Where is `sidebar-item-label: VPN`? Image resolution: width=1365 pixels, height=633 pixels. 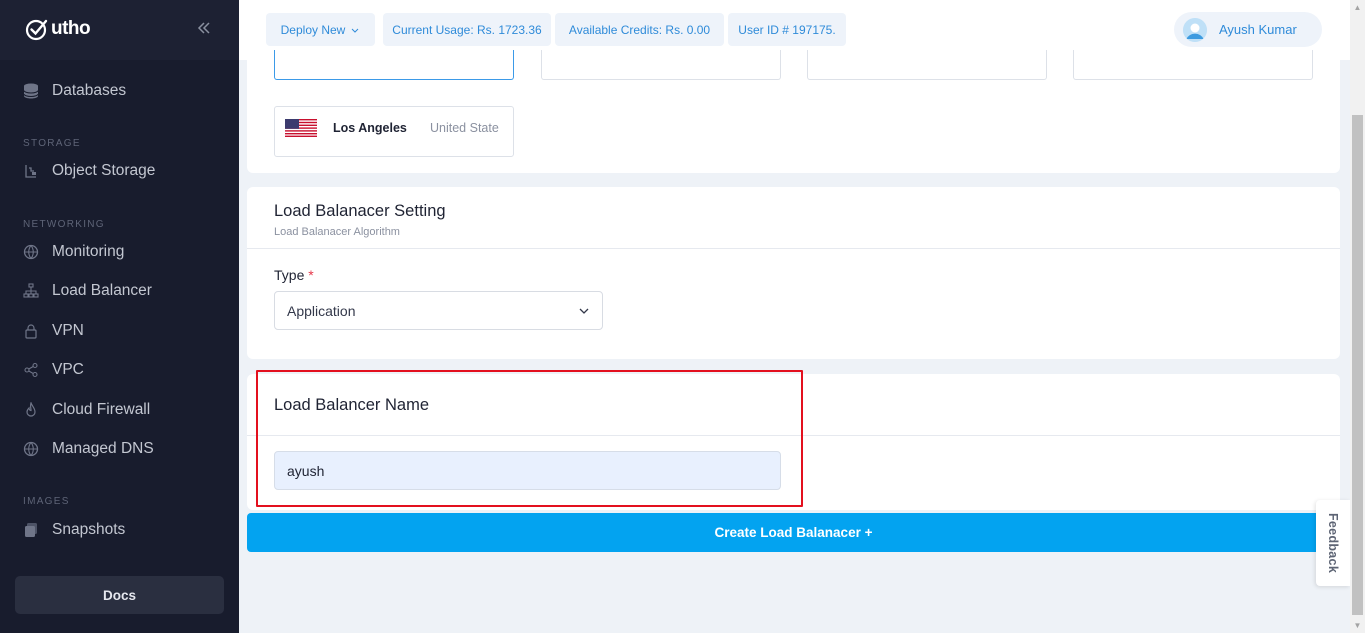
sidebar-item-label: VPN is located at coordinates (68, 330).